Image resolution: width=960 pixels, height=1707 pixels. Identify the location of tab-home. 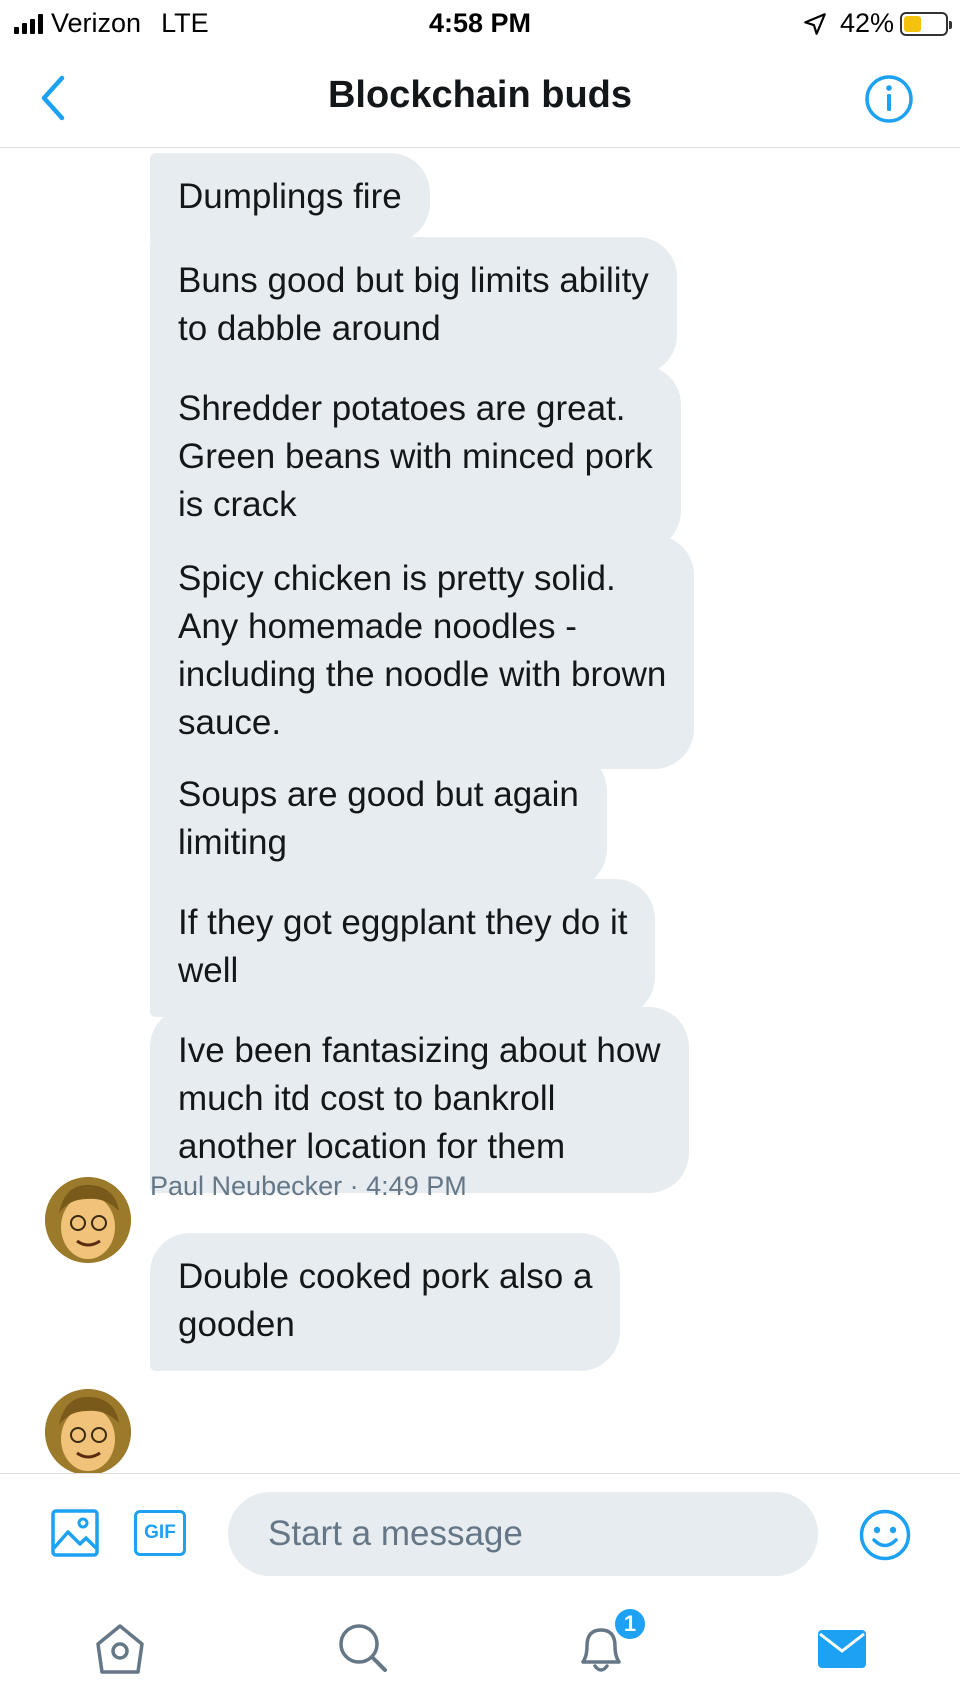
(120, 1648).